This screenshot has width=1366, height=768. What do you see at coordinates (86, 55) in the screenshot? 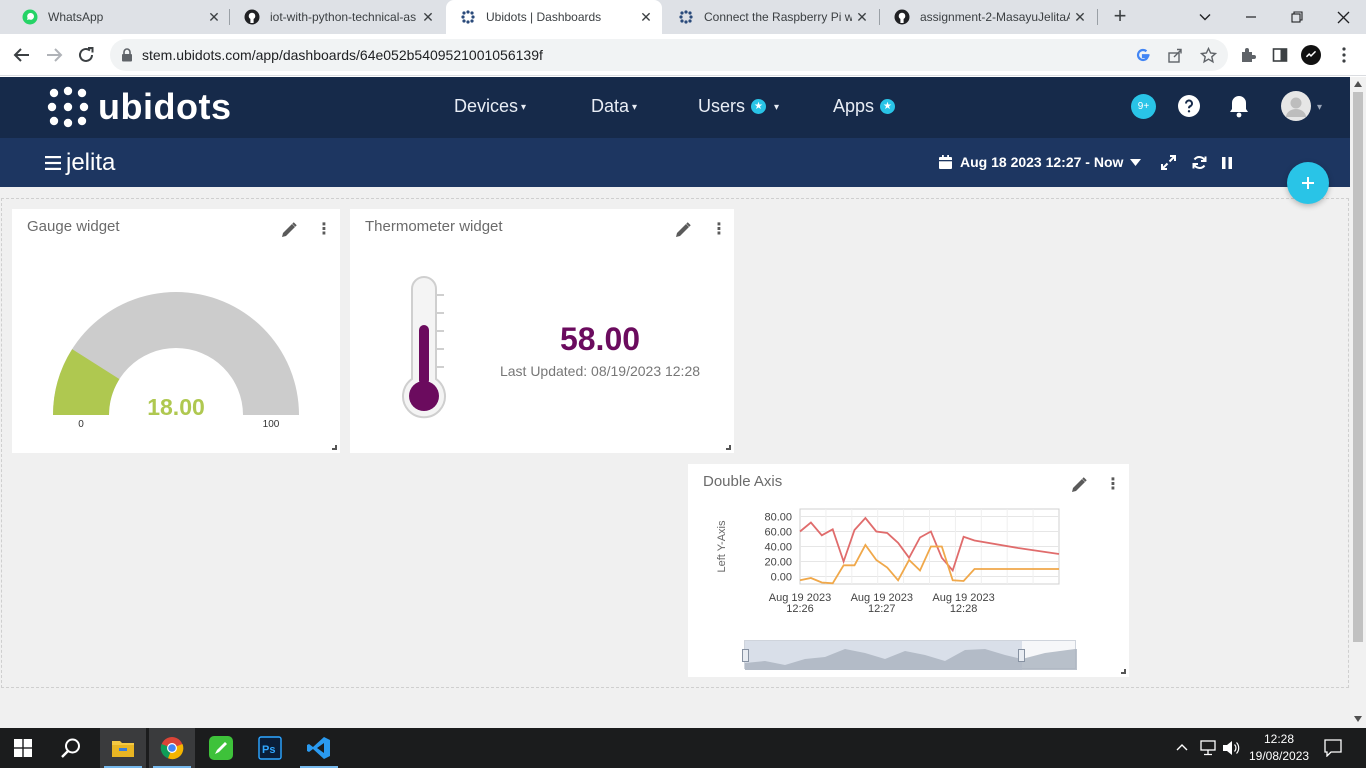
I see `reload-button` at bounding box center [86, 55].